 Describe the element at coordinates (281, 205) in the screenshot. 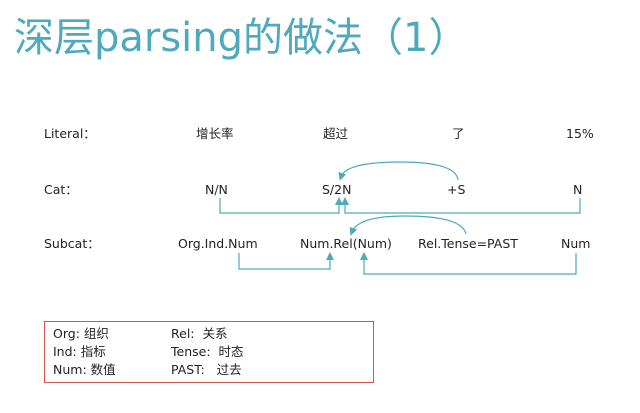

I see `cat-arrow-nn-to-s2n` at that location.